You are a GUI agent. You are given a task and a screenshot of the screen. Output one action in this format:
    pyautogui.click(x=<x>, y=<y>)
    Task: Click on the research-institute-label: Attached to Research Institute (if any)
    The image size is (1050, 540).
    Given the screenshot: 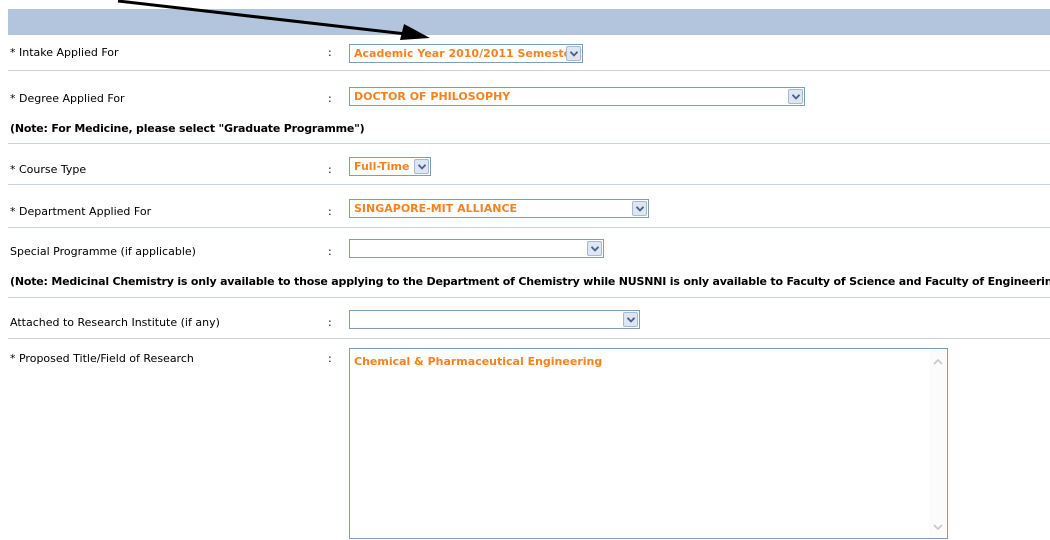 What is the action you would take?
    pyautogui.click(x=115, y=322)
    